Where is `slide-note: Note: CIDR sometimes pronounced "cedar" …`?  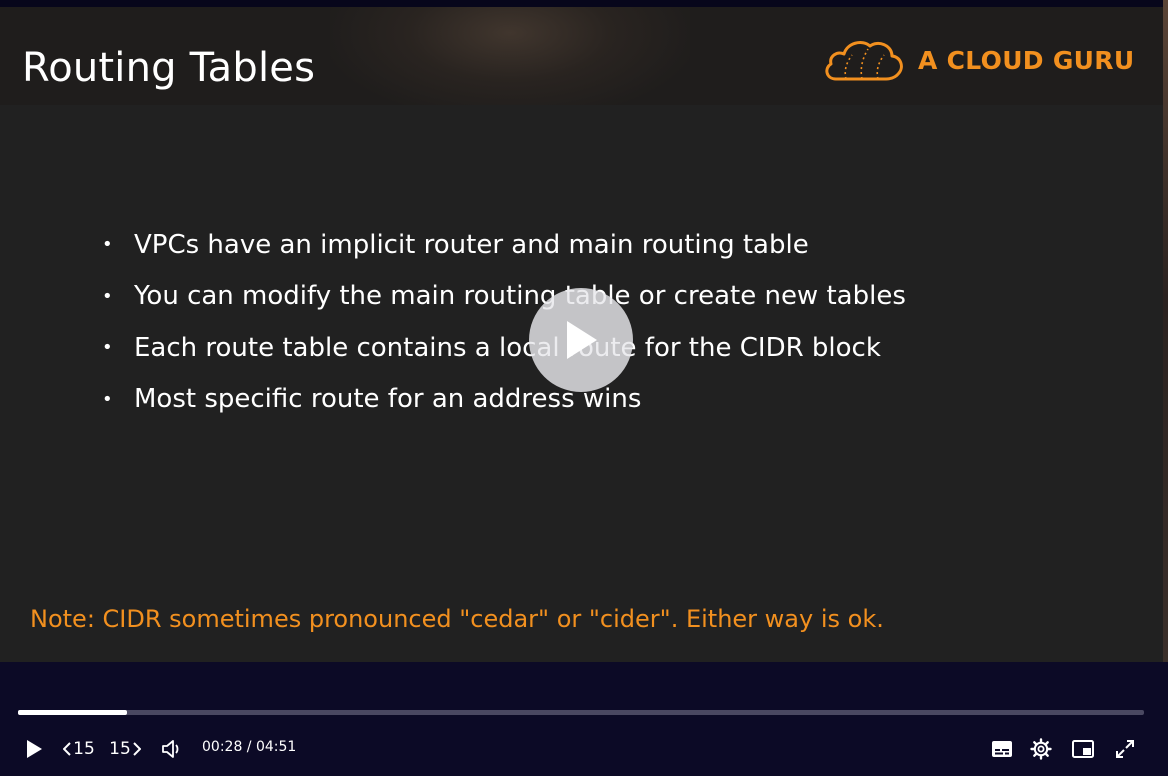
slide-note: Note: CIDR sometimes pronounced "cedar" … is located at coordinates (457, 619).